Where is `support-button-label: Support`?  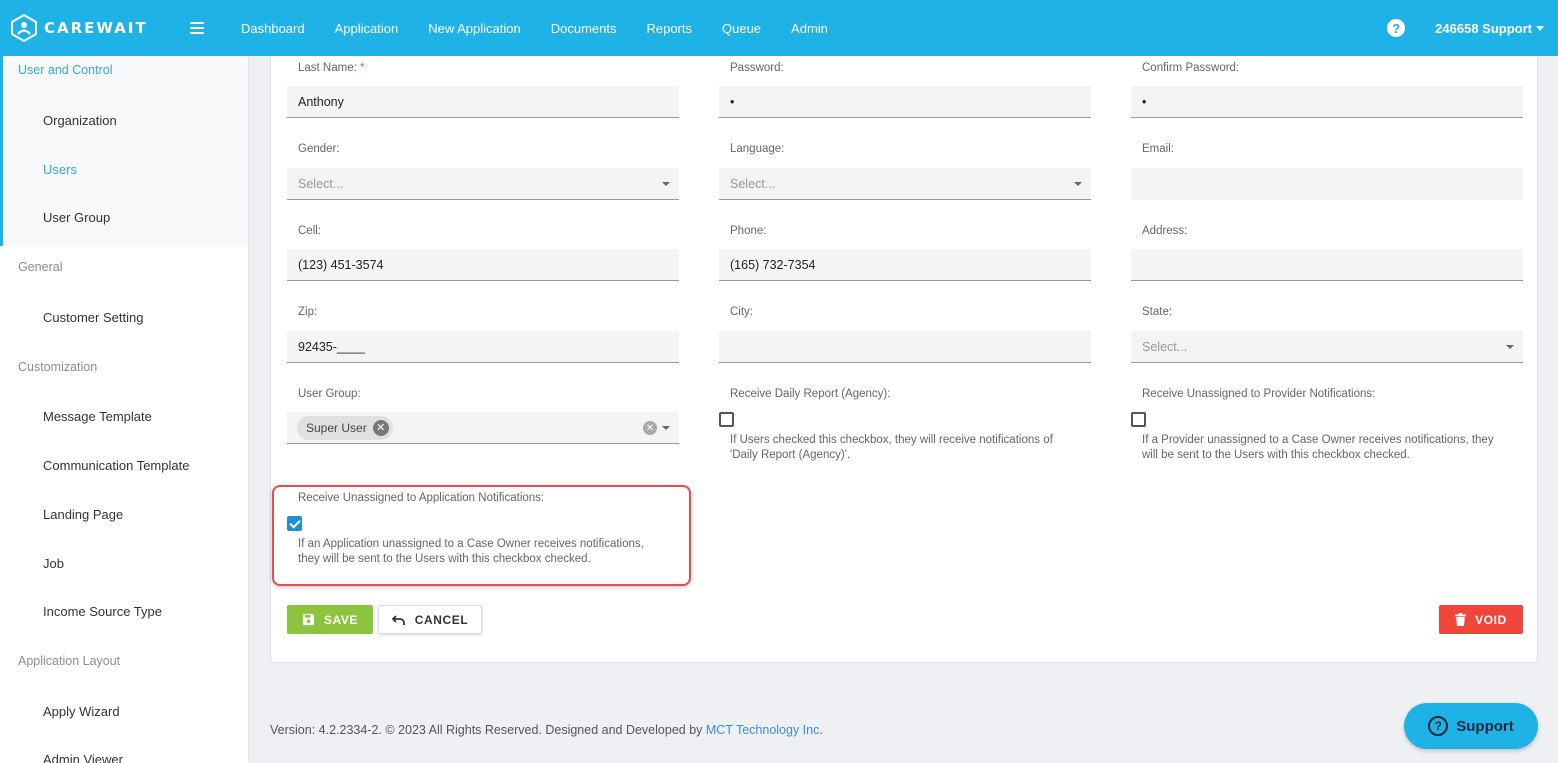
support-button-label: Support is located at coordinates (1485, 726).